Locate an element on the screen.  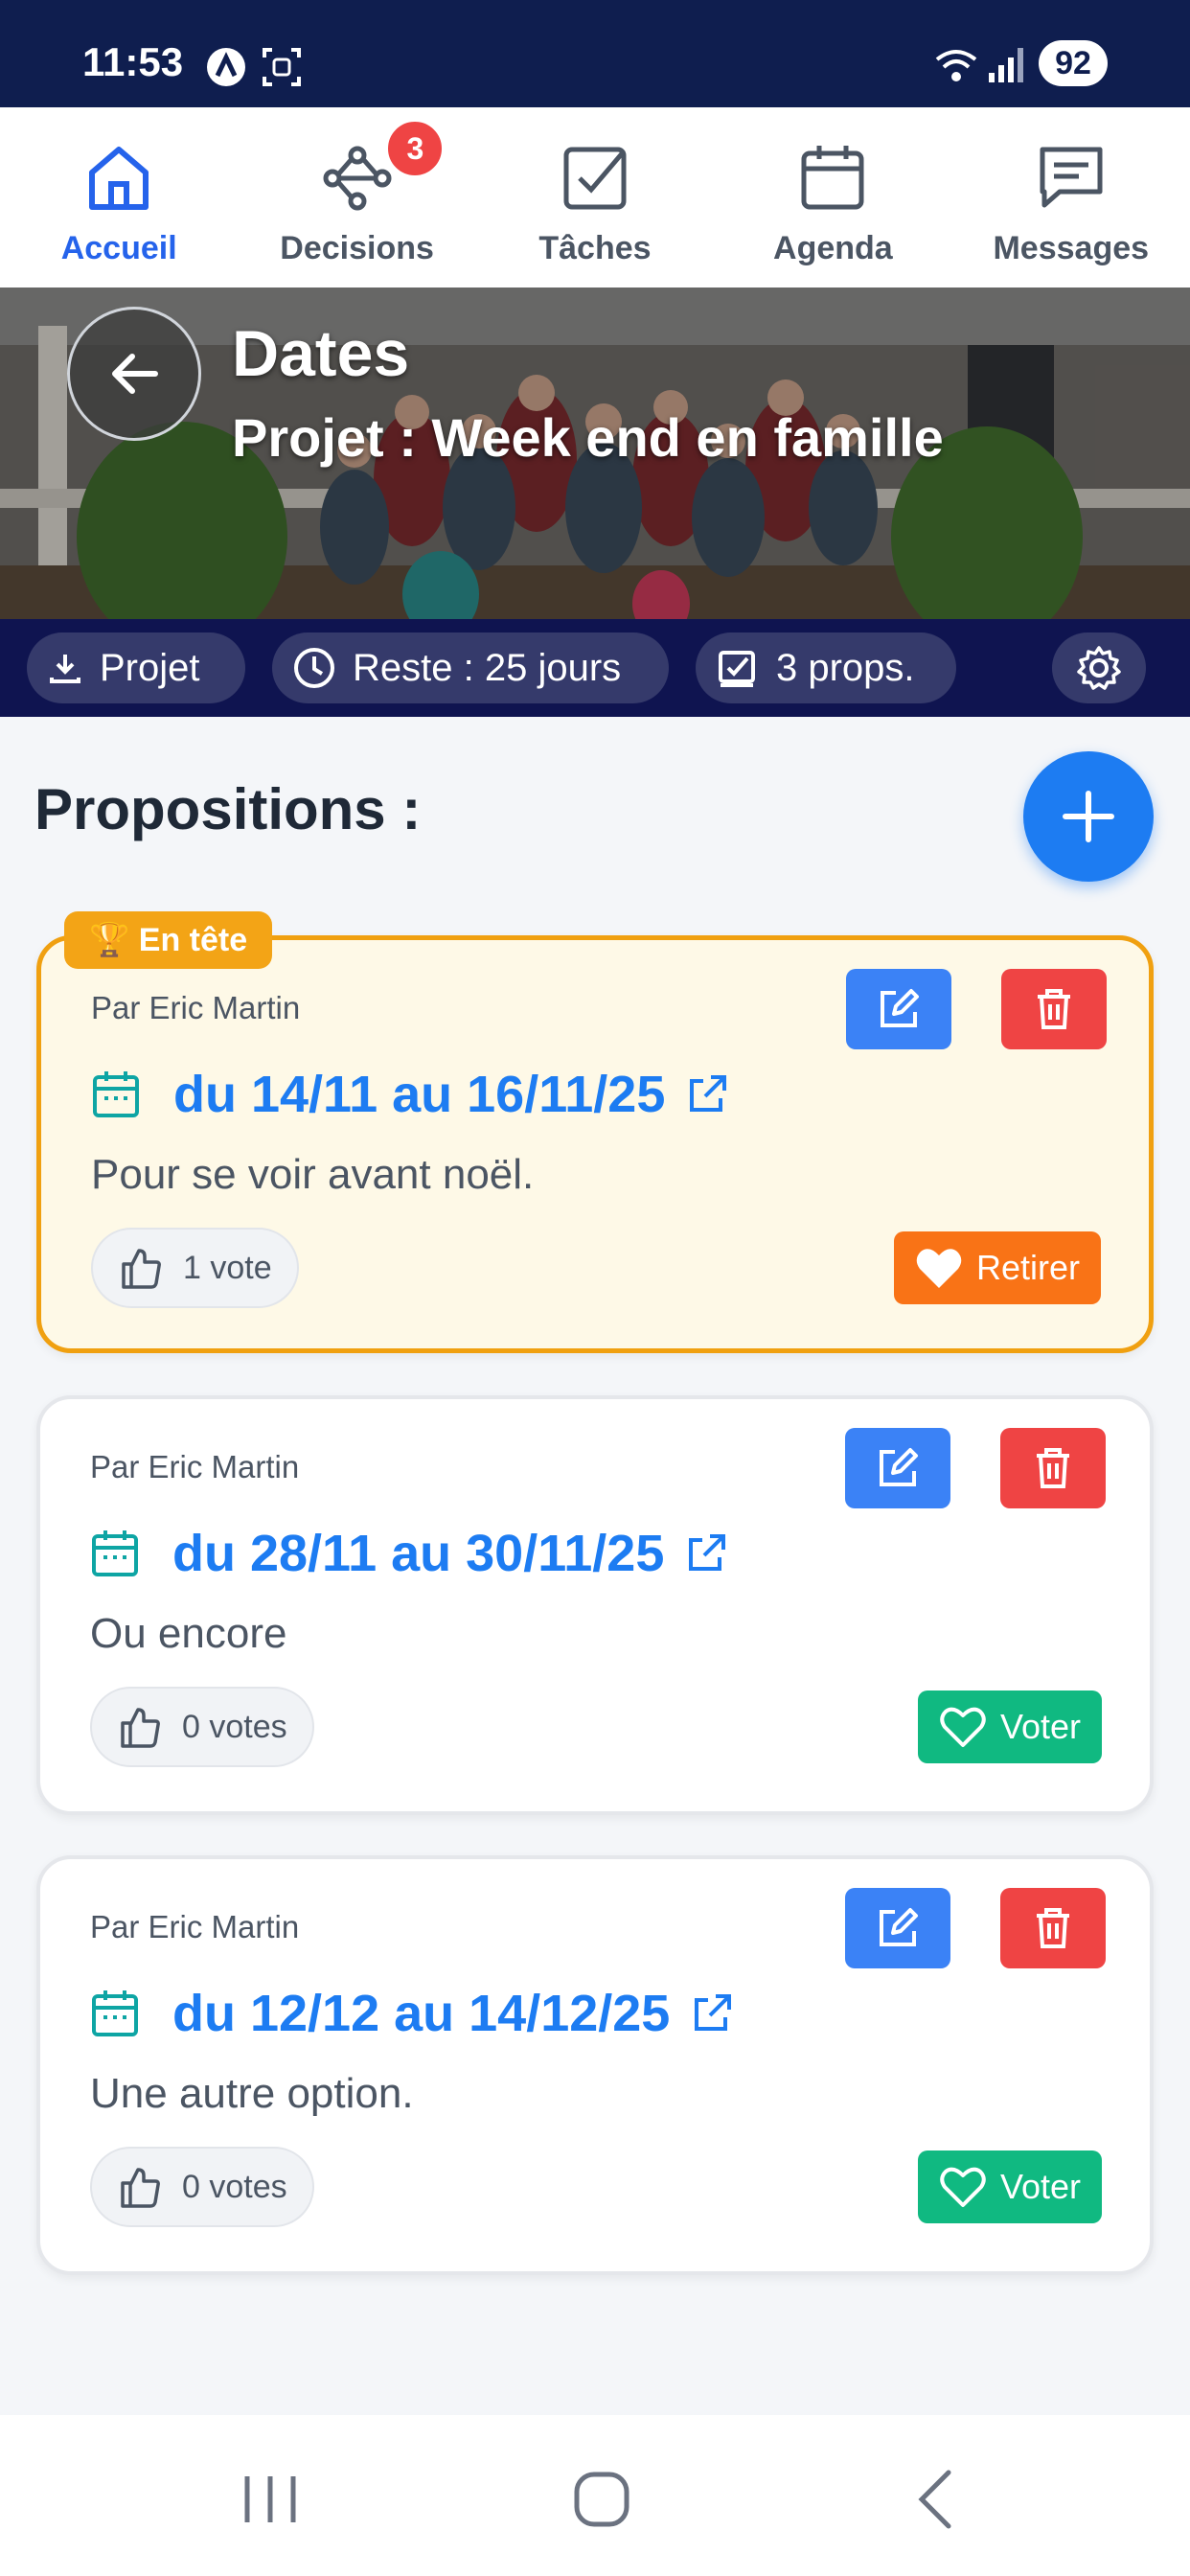
settings-button is located at coordinates (1099, 667).